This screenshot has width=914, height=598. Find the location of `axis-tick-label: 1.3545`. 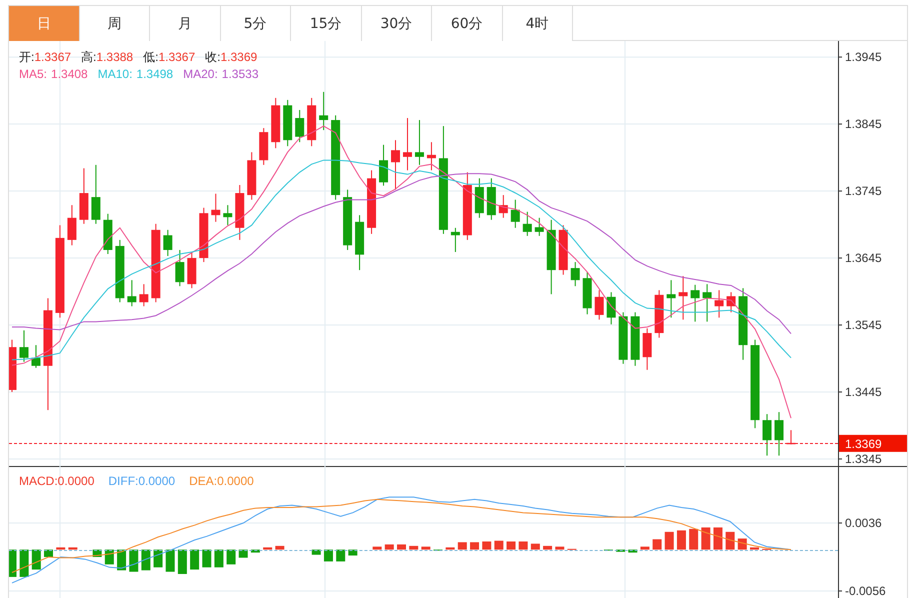

axis-tick-label: 1.3545 is located at coordinates (863, 325).